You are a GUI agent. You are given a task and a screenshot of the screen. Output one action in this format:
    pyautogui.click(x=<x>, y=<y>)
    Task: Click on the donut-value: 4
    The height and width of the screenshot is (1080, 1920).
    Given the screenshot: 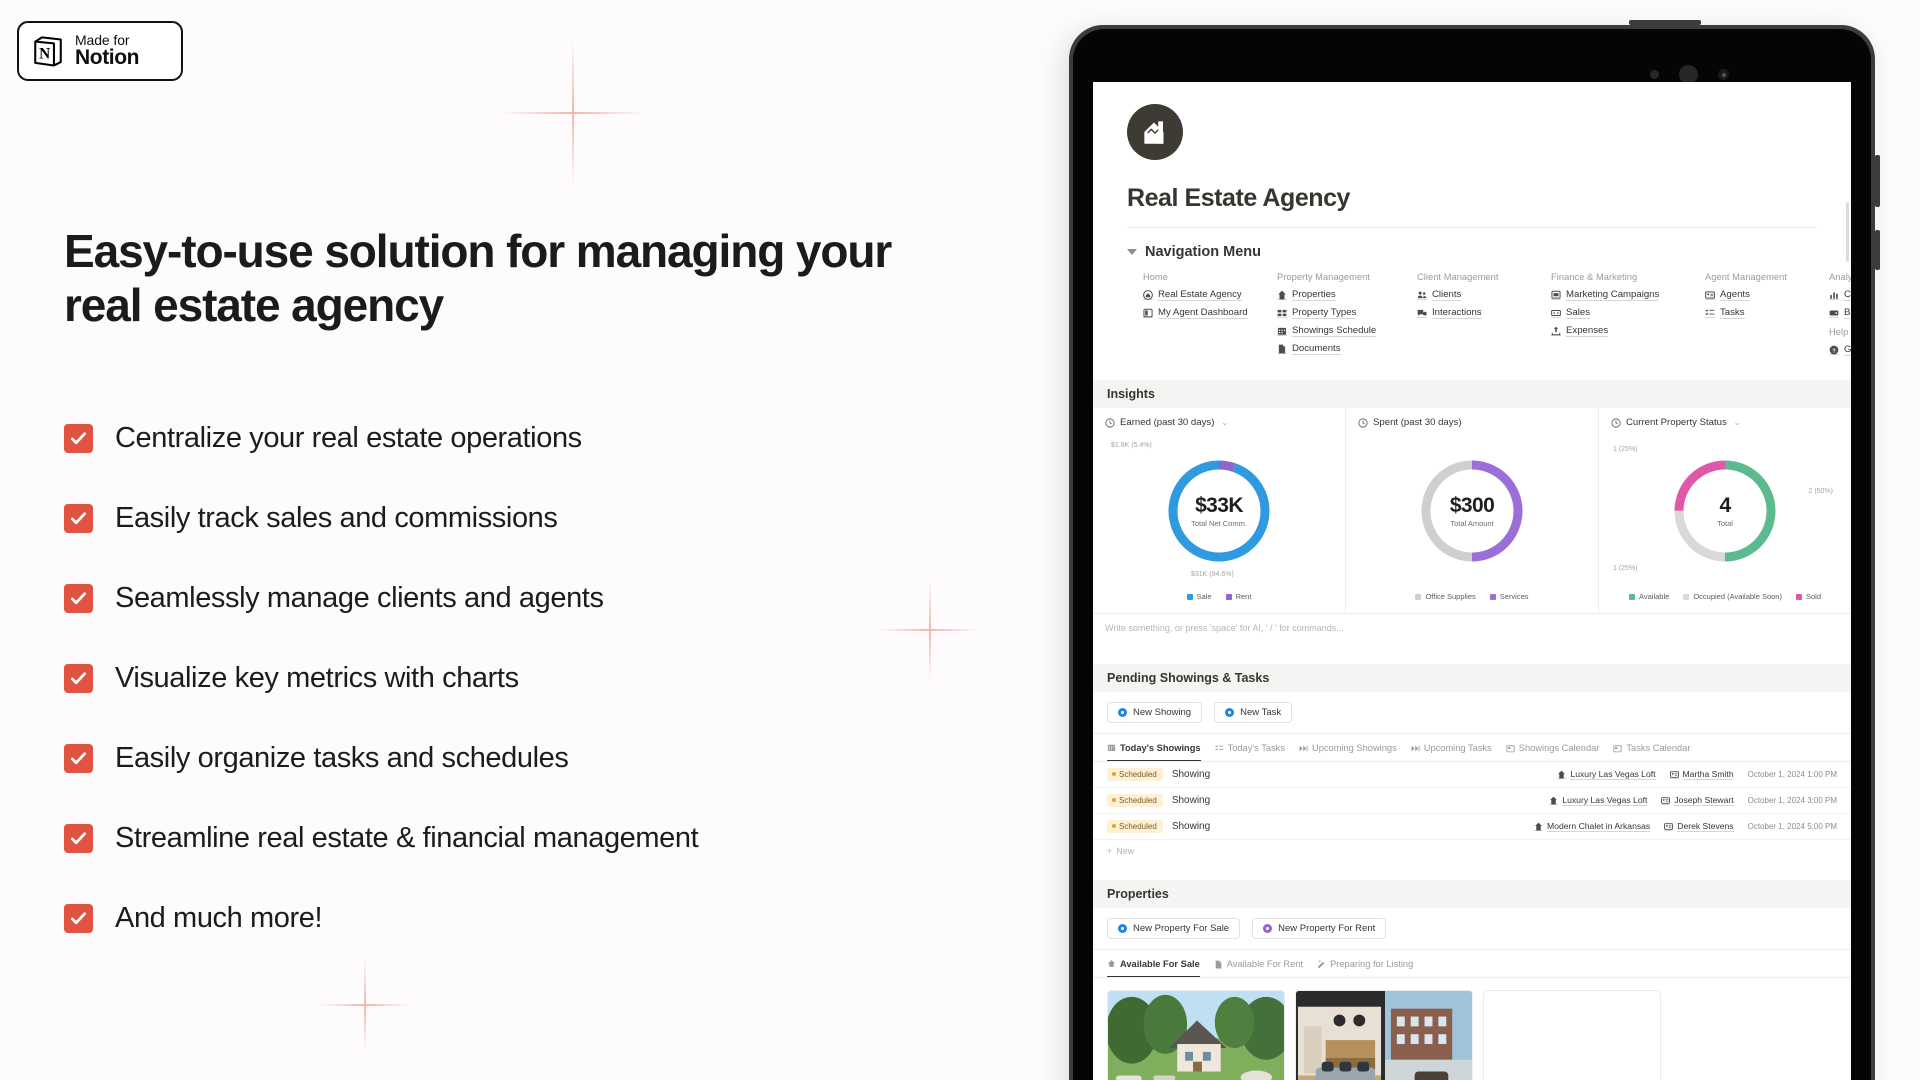 What is the action you would take?
    pyautogui.click(x=1725, y=505)
    